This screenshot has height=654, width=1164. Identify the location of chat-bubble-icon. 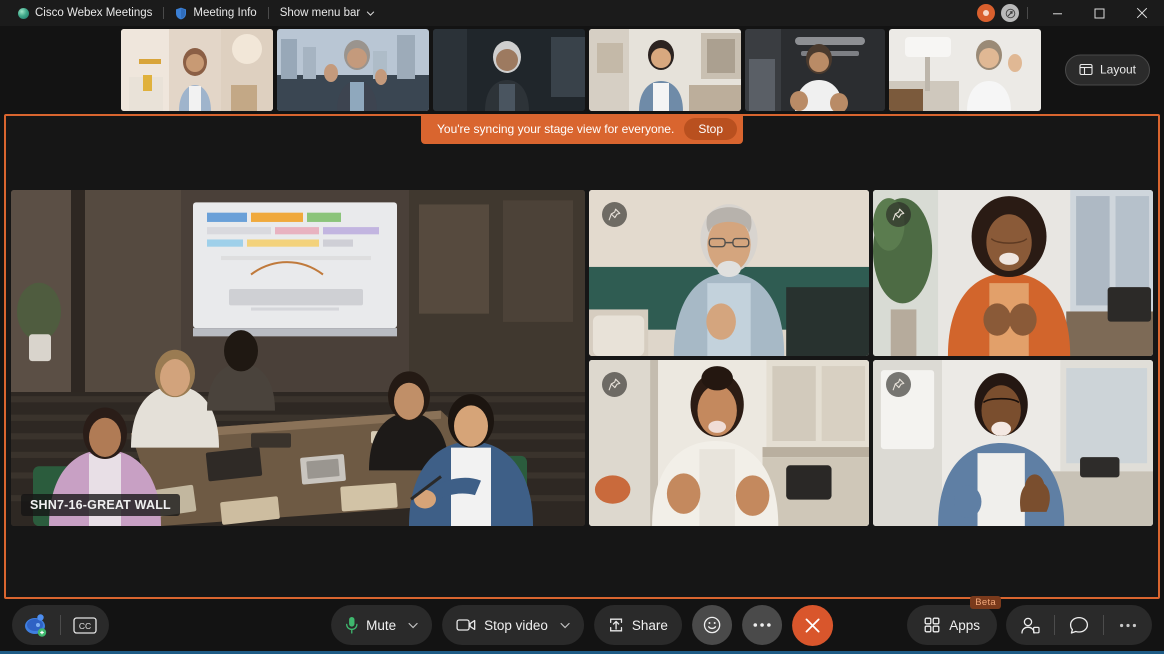
(1079, 625).